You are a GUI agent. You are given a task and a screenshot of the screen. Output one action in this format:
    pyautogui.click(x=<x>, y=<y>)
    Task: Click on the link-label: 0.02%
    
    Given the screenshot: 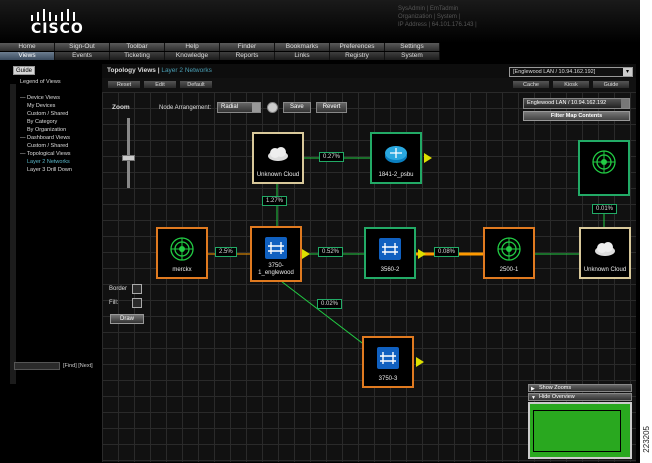 What is the action you would take?
    pyautogui.click(x=330, y=304)
    